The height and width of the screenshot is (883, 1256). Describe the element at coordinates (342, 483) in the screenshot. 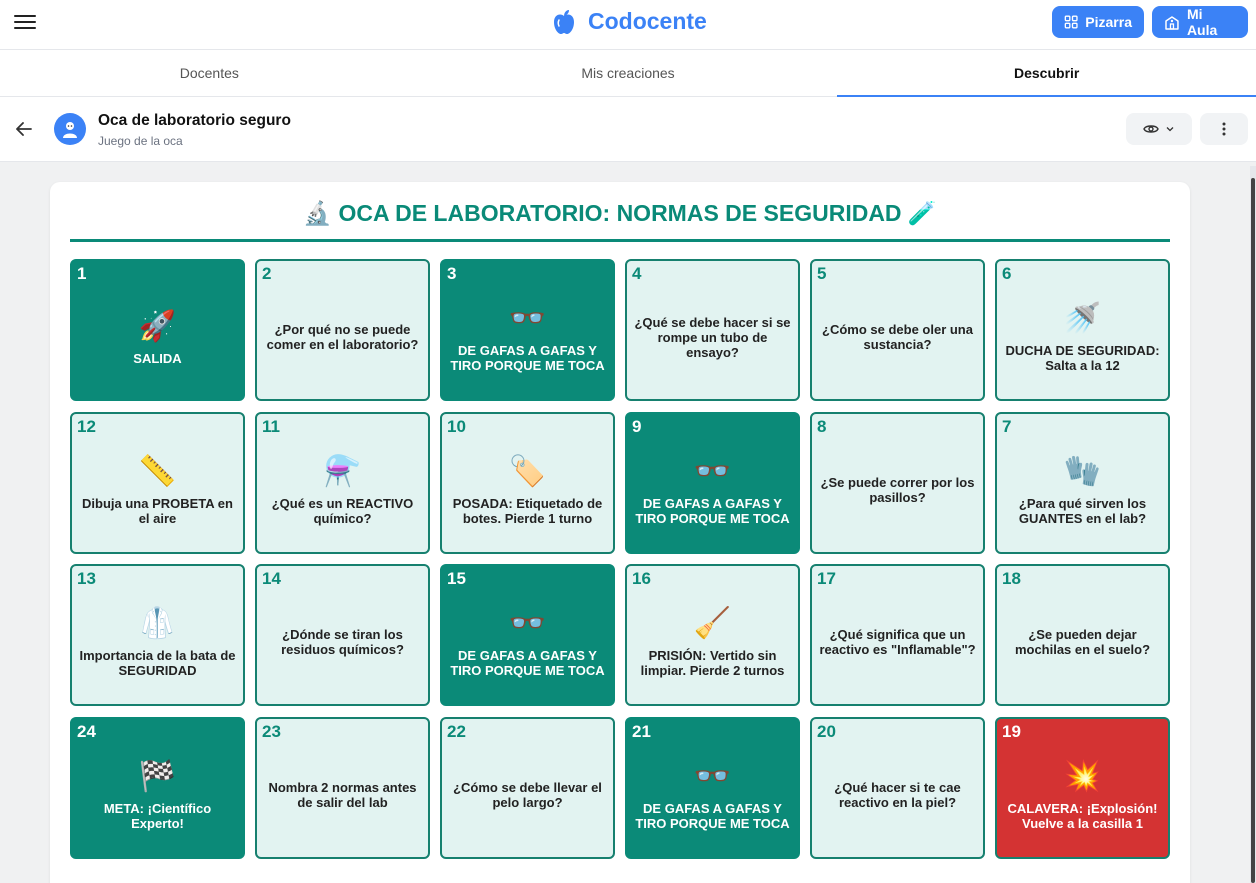

I see `board-cell: 11 ⚗️ ¿Qué es un REACTIVO químico?` at that location.